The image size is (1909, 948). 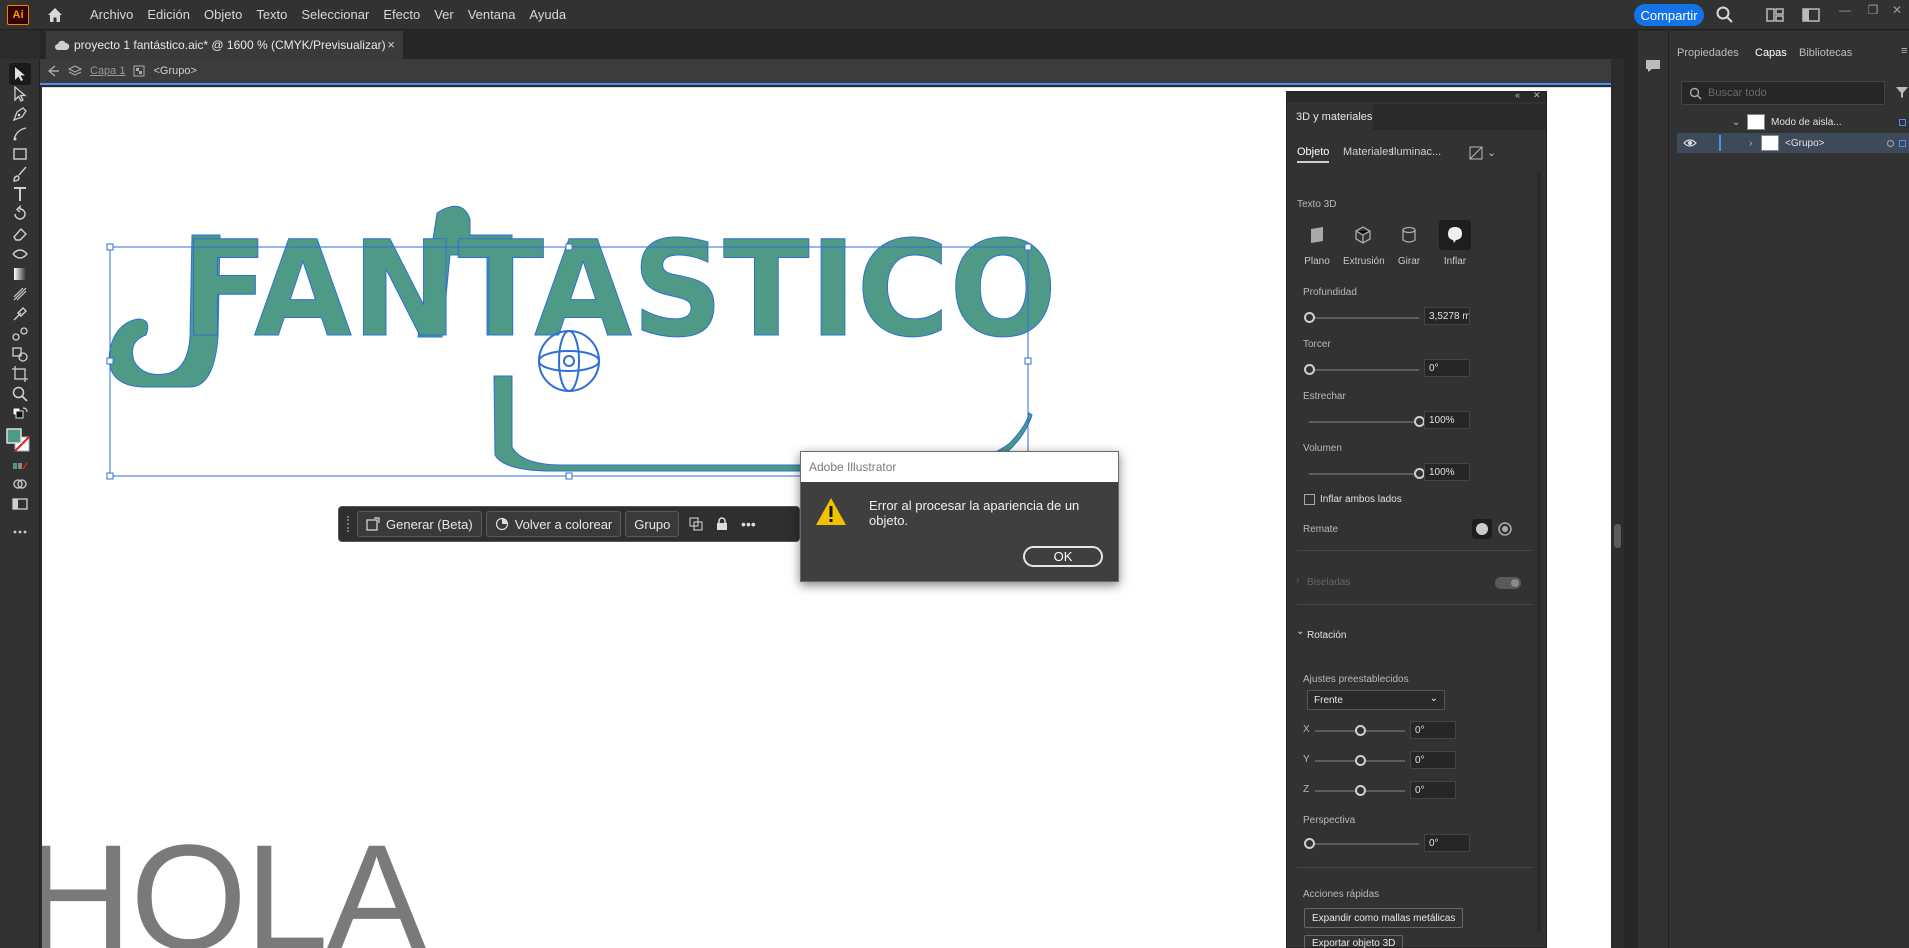 I want to click on expand-mesh-button: Expandir como mallas metálicas, so click(x=1384, y=918).